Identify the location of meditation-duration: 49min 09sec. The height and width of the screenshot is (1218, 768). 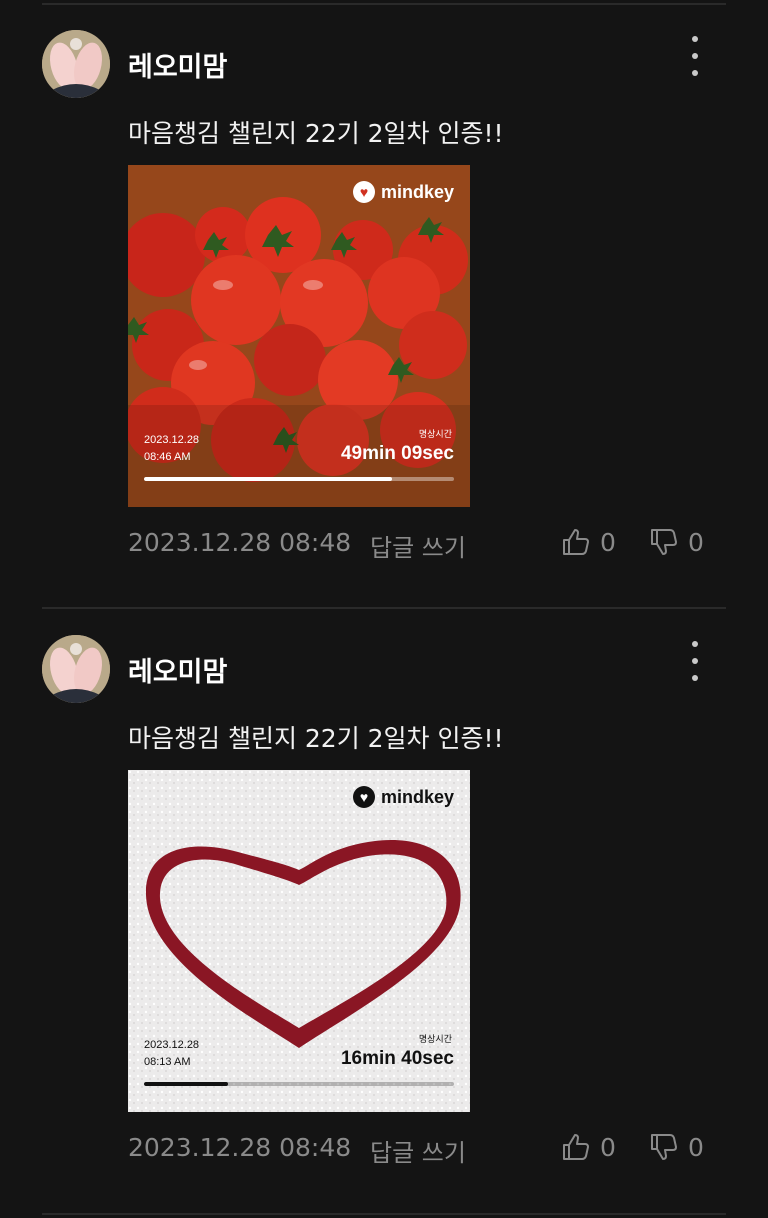
(397, 453).